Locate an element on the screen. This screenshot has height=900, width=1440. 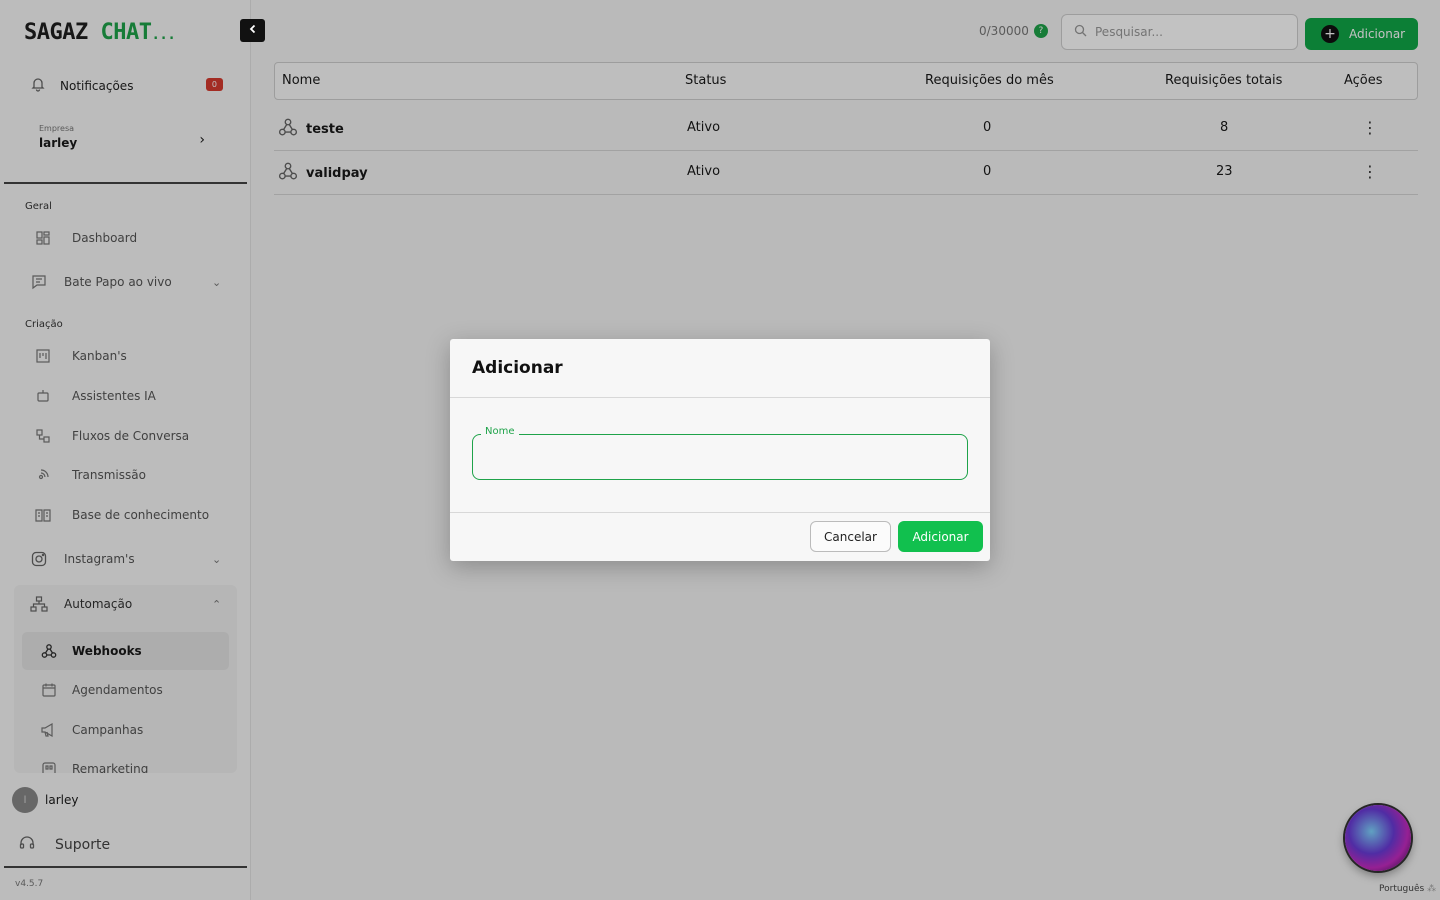
language-label: Português is located at coordinates (1402, 889).